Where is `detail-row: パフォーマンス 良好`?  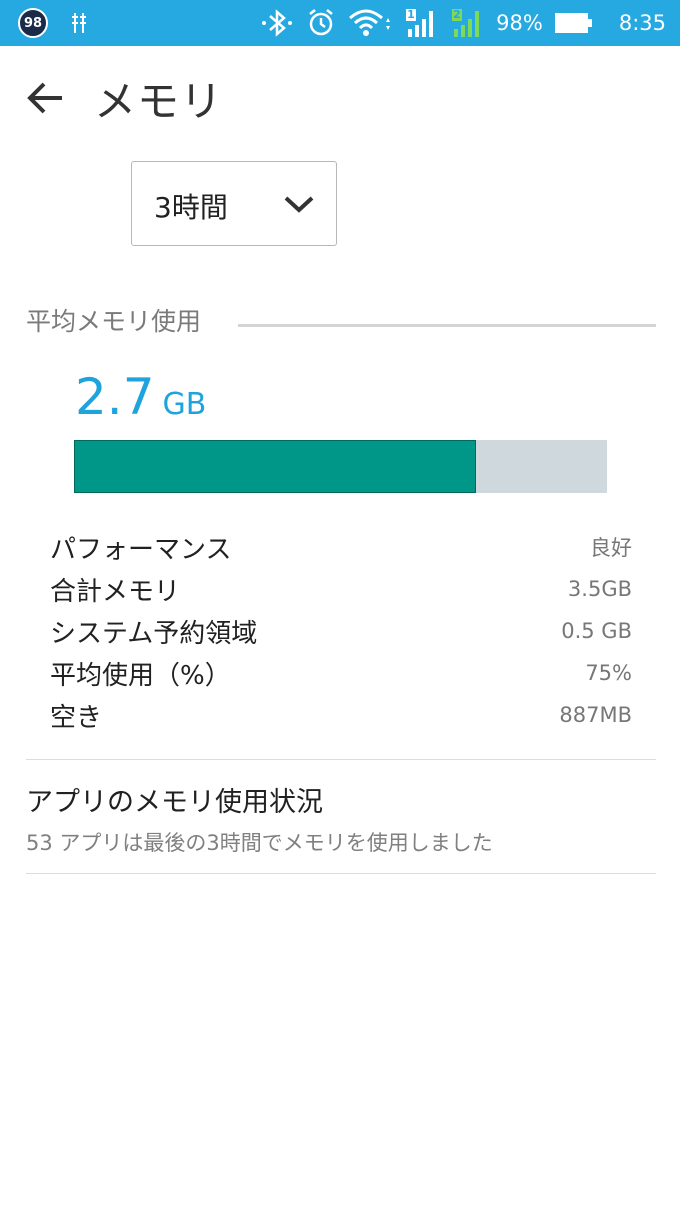 detail-row: パフォーマンス 良好 is located at coordinates (341, 547).